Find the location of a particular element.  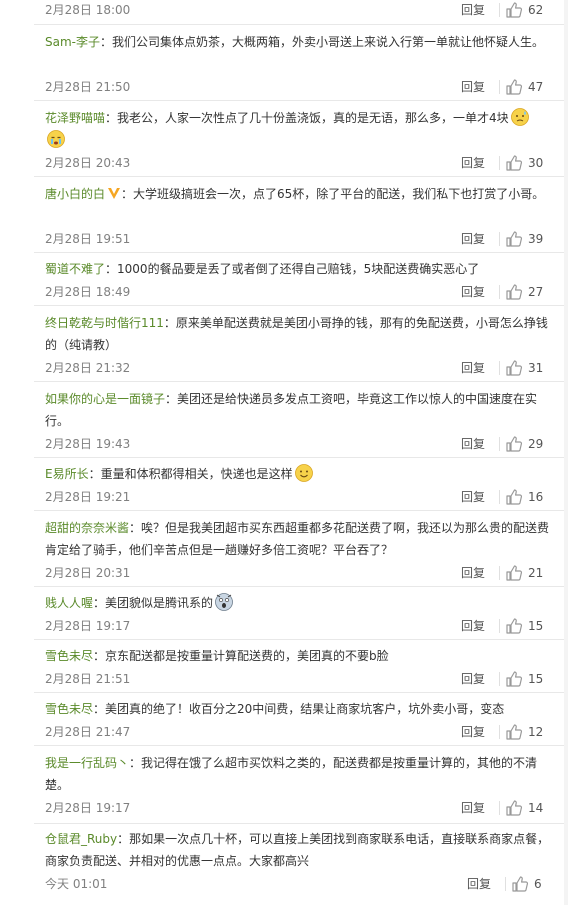

like-count: 47 is located at coordinates (536, 87).